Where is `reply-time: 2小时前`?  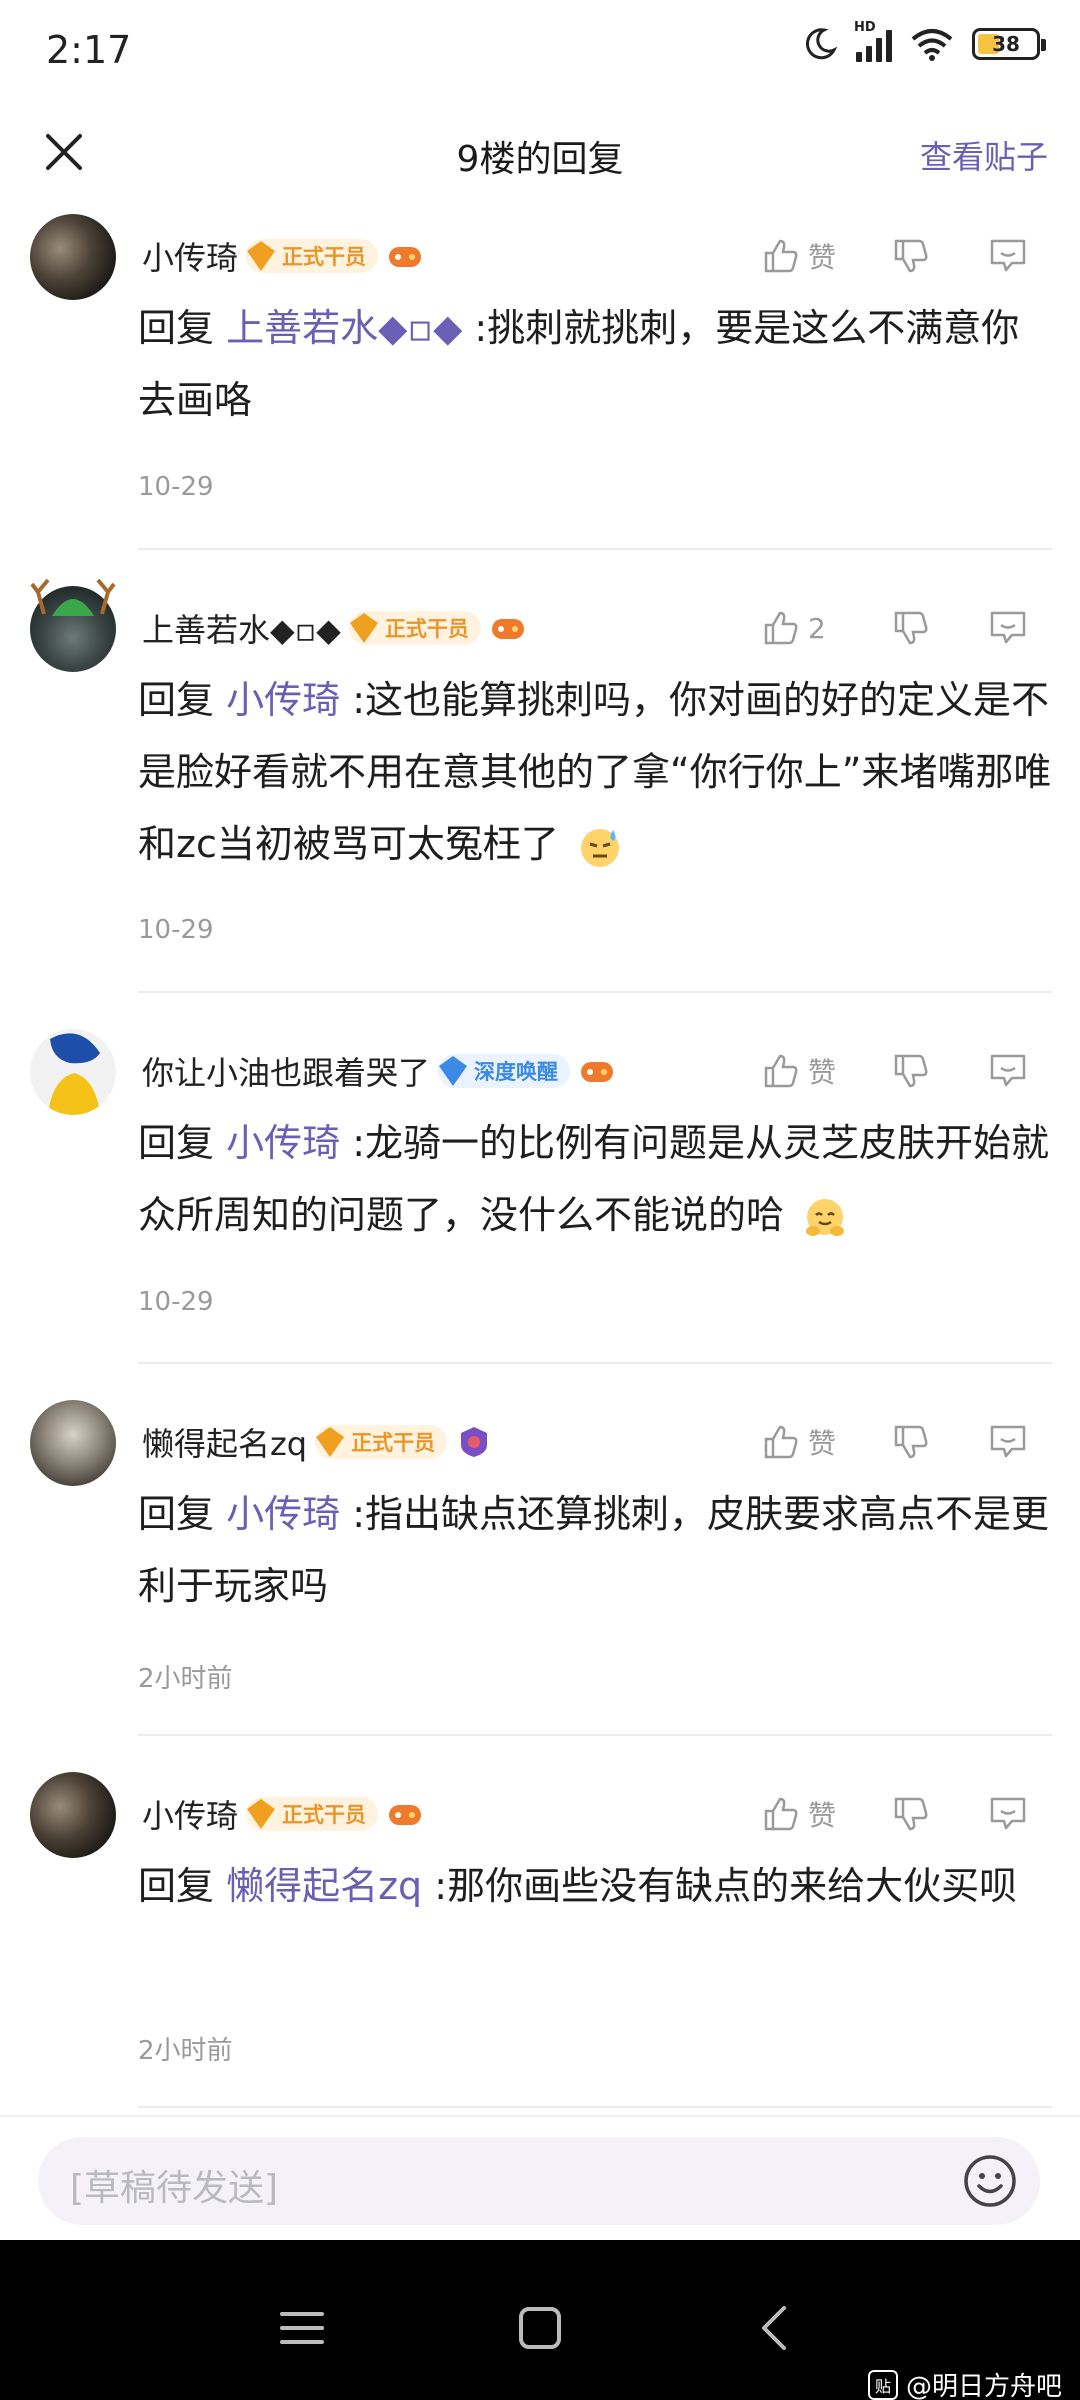 reply-time: 2小时前 is located at coordinates (185, 1679).